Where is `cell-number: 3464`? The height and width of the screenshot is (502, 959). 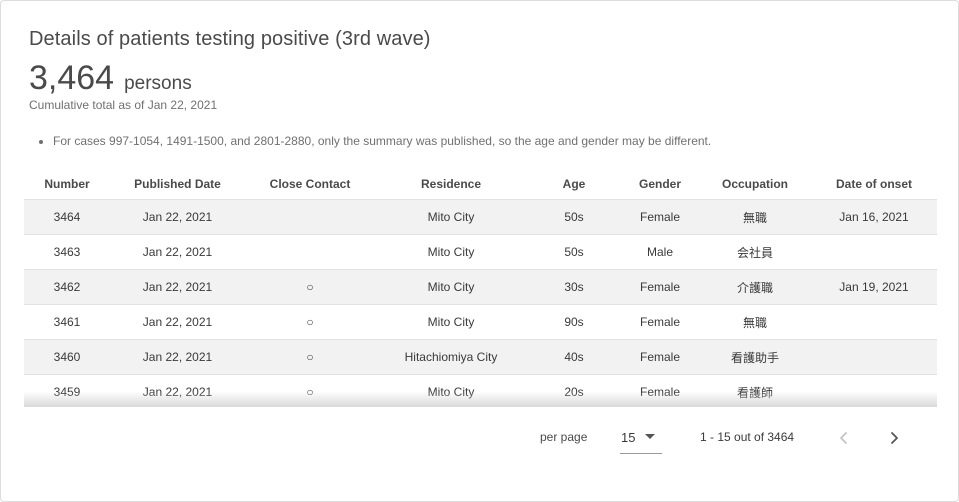 cell-number: 3464 is located at coordinates (67, 217).